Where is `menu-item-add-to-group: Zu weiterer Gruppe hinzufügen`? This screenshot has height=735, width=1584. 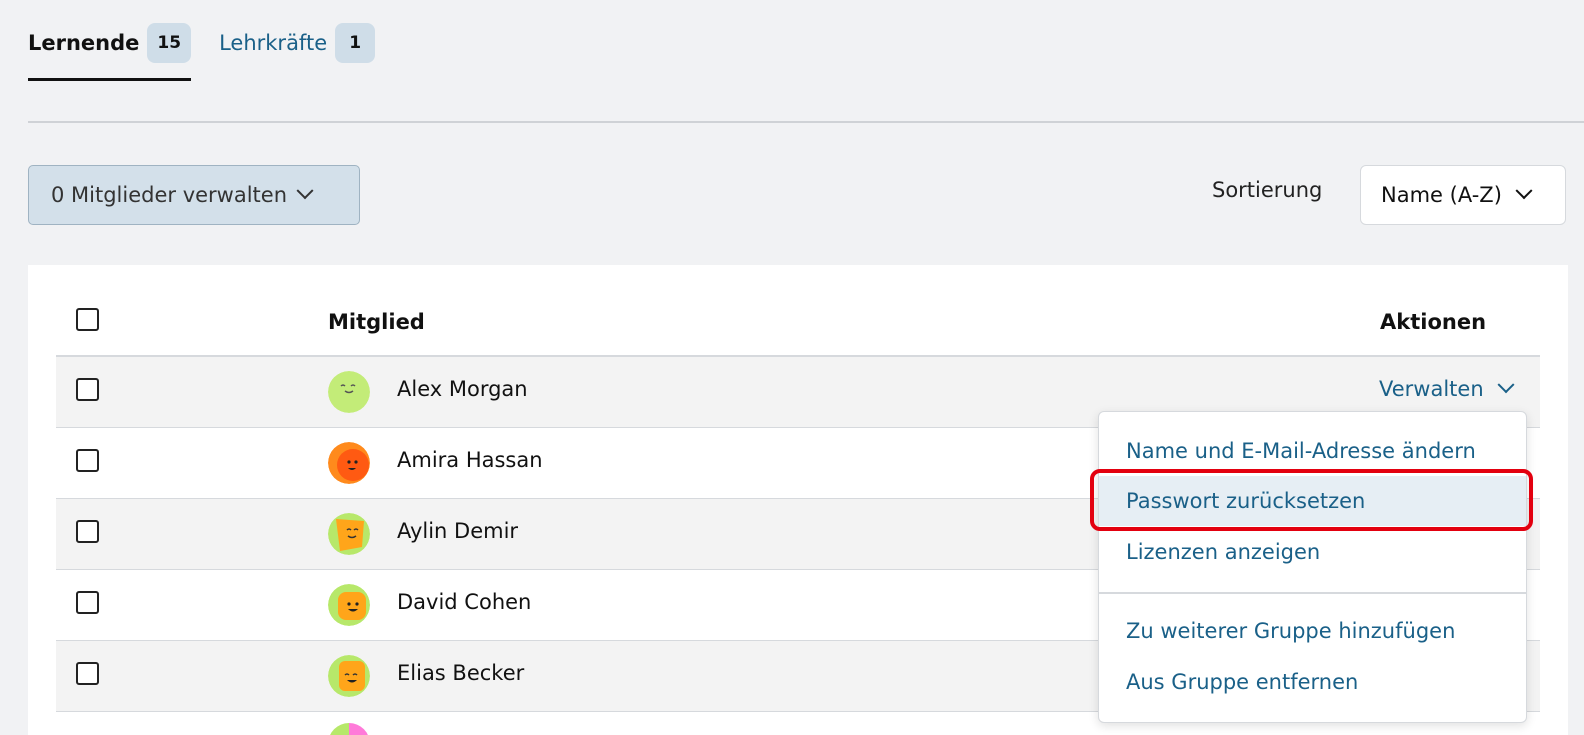
menu-item-add-to-group: Zu weiterer Gruppe hinzufügen is located at coordinates (1312, 631).